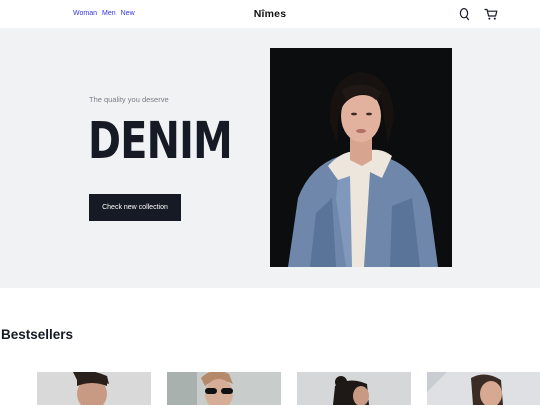 The width and height of the screenshot is (540, 405). I want to click on hero-tagline: The quality you deserve, so click(129, 99).